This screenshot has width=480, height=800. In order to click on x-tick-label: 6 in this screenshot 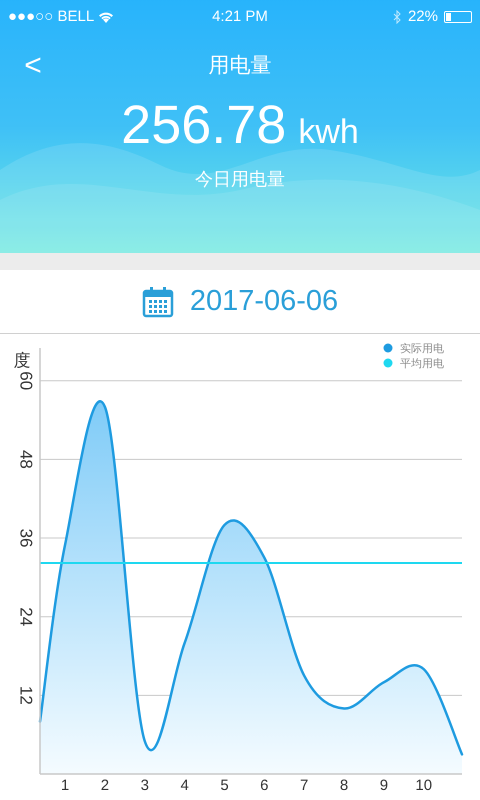, I will do `click(264, 785)`.